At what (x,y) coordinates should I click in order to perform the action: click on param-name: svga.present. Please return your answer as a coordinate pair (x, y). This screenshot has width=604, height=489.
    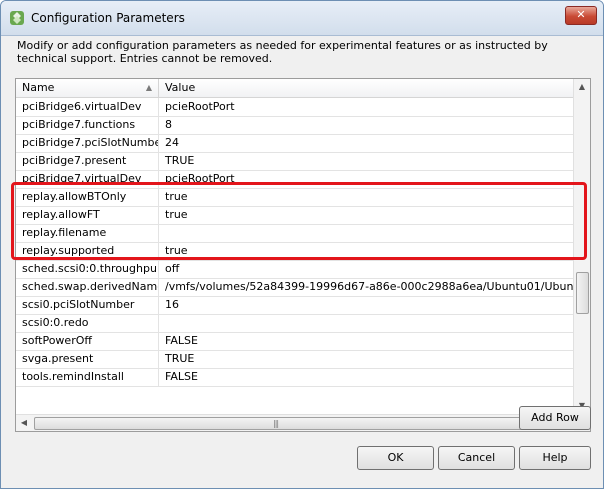
    Looking at the image, I should click on (87, 359).